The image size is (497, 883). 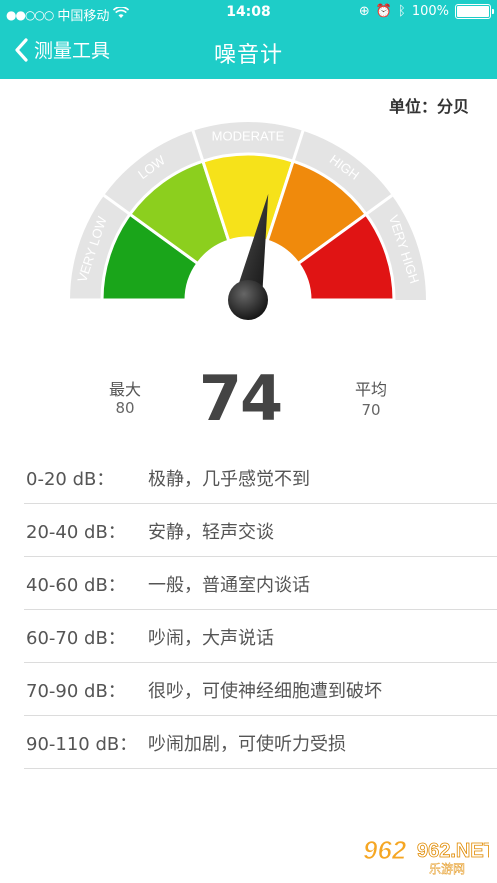 I want to click on top-bar: ●●○○○ 中国移动 14:08 ⊕ ⏰ ᛒ 100% 测量工具 噪音计, so click(x=248, y=39).